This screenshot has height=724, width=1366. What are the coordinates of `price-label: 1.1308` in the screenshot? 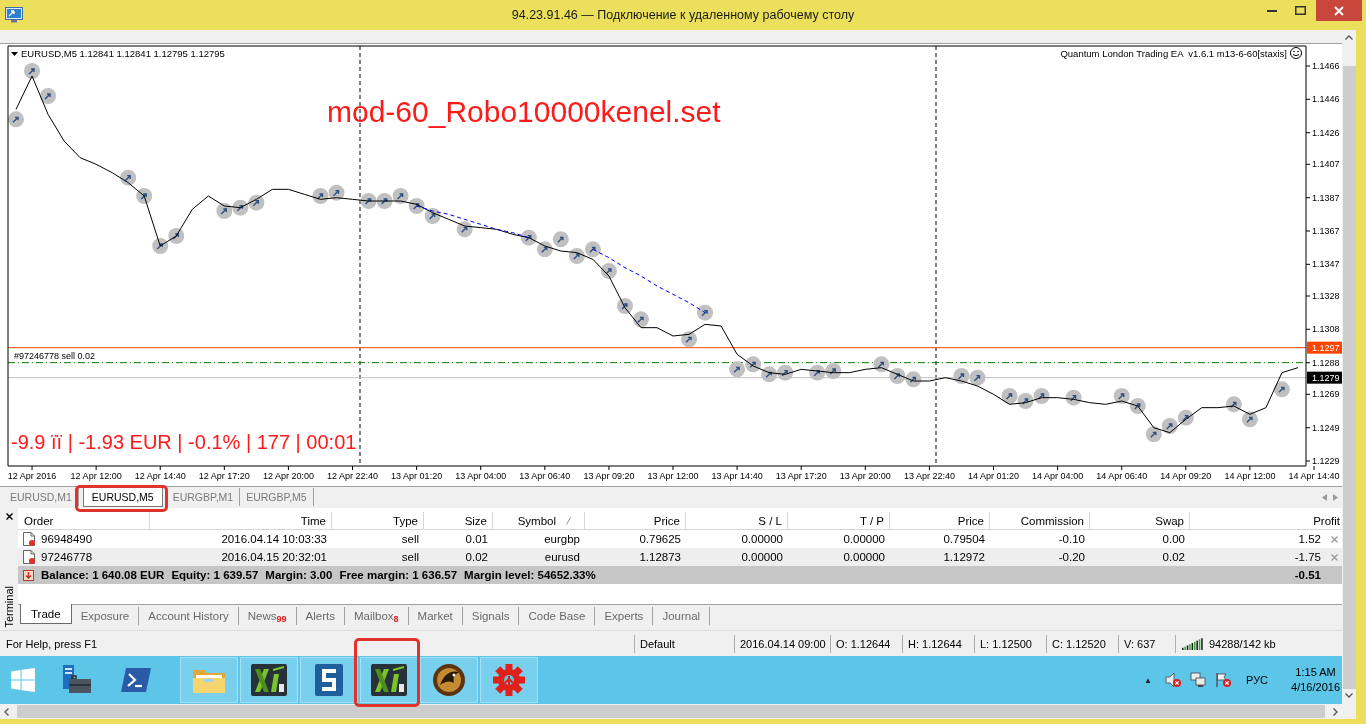 It's located at (1326, 329).